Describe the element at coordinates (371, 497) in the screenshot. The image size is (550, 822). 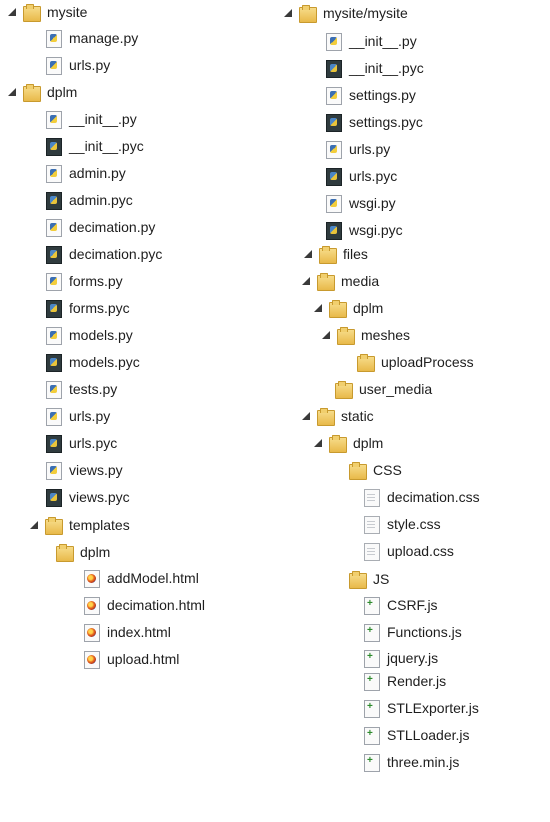
I see `css-file-icon` at that location.